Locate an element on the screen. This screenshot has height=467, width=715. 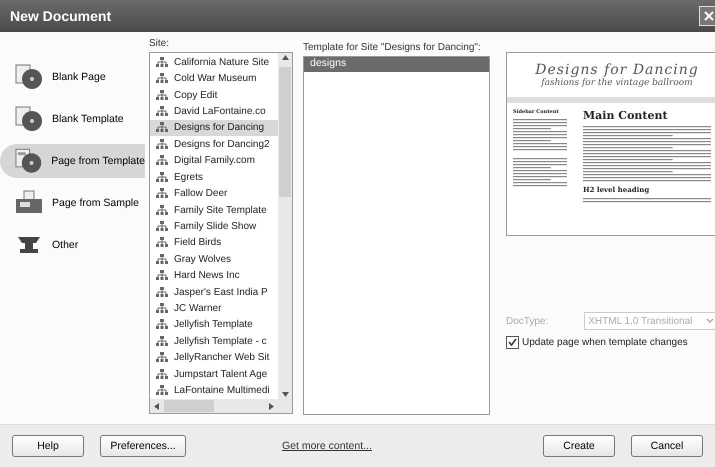
cancel-button: Cancel is located at coordinates (667, 446).